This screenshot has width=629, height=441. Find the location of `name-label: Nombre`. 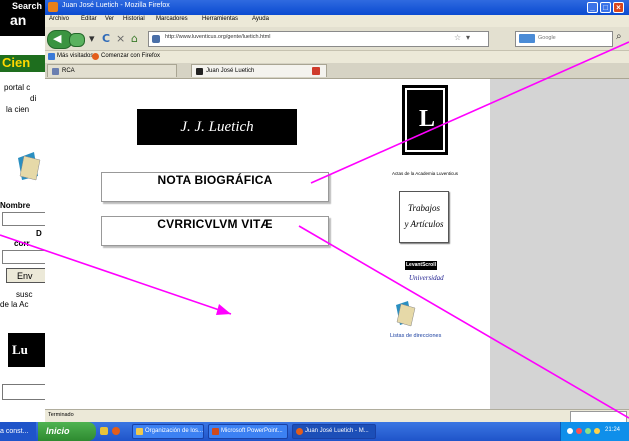

name-label: Nombre is located at coordinates (15, 205).